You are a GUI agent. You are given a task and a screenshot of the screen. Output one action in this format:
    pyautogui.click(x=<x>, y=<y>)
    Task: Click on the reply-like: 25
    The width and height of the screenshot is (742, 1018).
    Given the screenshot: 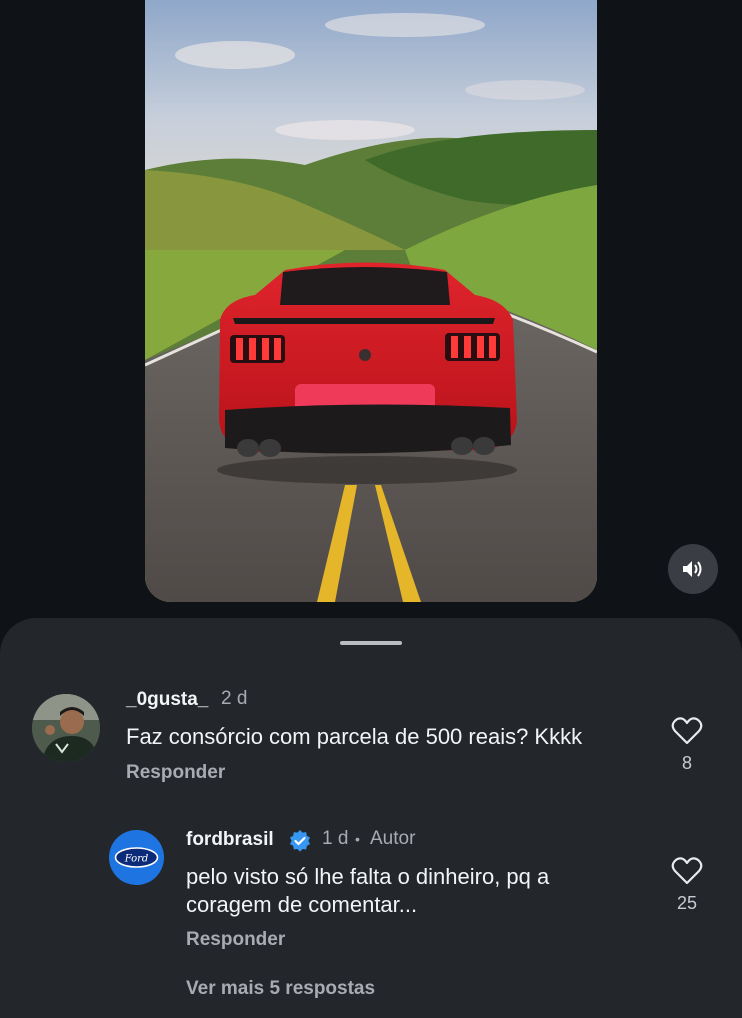 What is the action you would take?
    pyautogui.click(x=687, y=885)
    